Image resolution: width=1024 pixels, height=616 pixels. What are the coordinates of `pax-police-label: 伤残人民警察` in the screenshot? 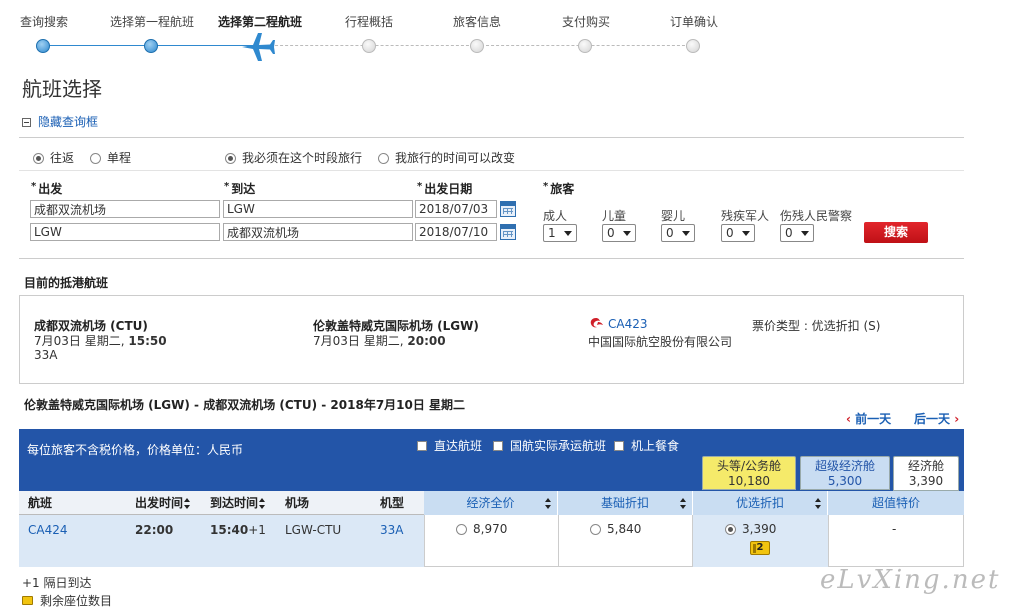 It's located at (816, 216).